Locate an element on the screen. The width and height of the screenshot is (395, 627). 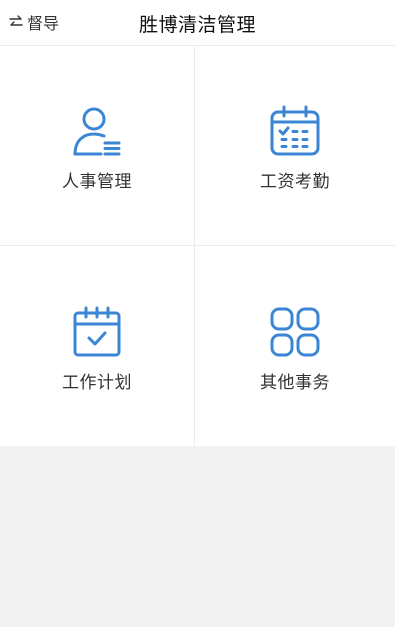
menu-item-label: 其他事务 is located at coordinates (295, 382).